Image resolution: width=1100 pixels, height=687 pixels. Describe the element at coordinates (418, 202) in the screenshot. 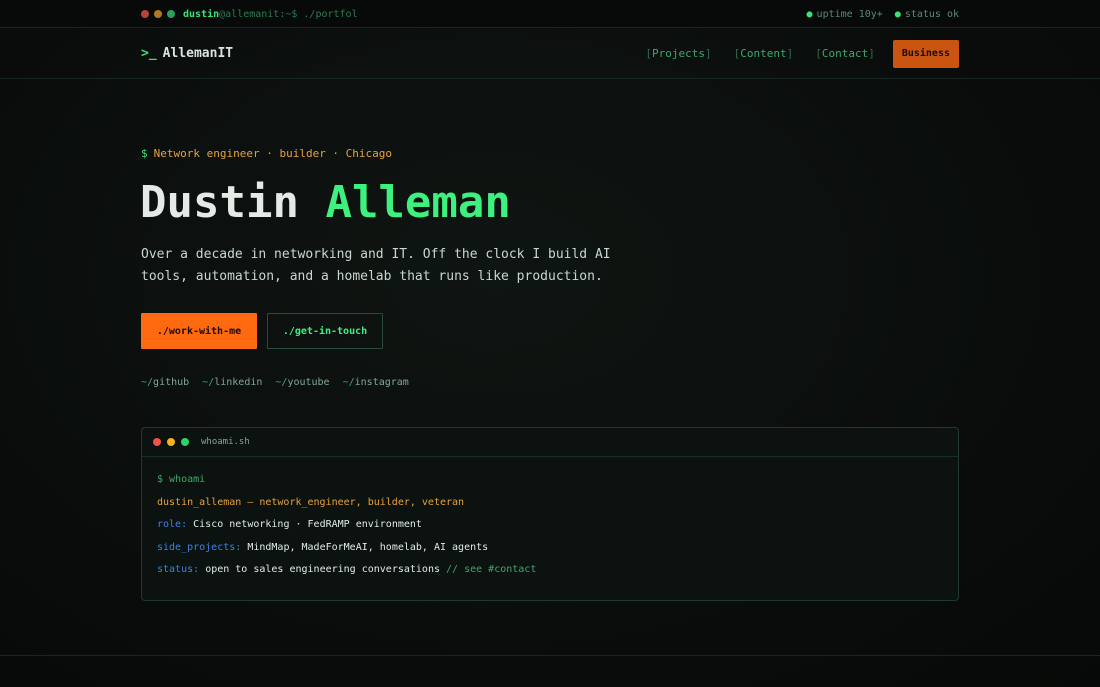

I see `last-name: Alleman` at that location.